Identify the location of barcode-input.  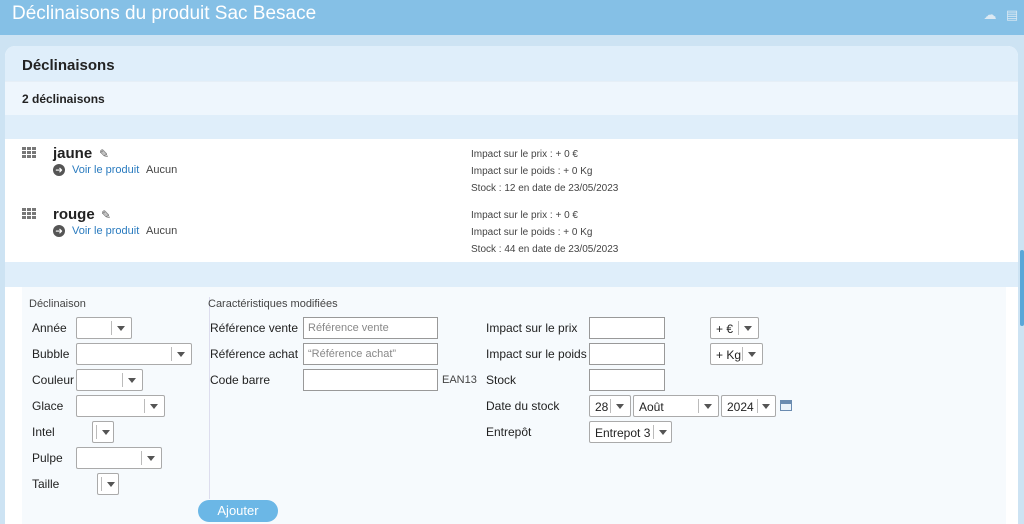
(370, 380).